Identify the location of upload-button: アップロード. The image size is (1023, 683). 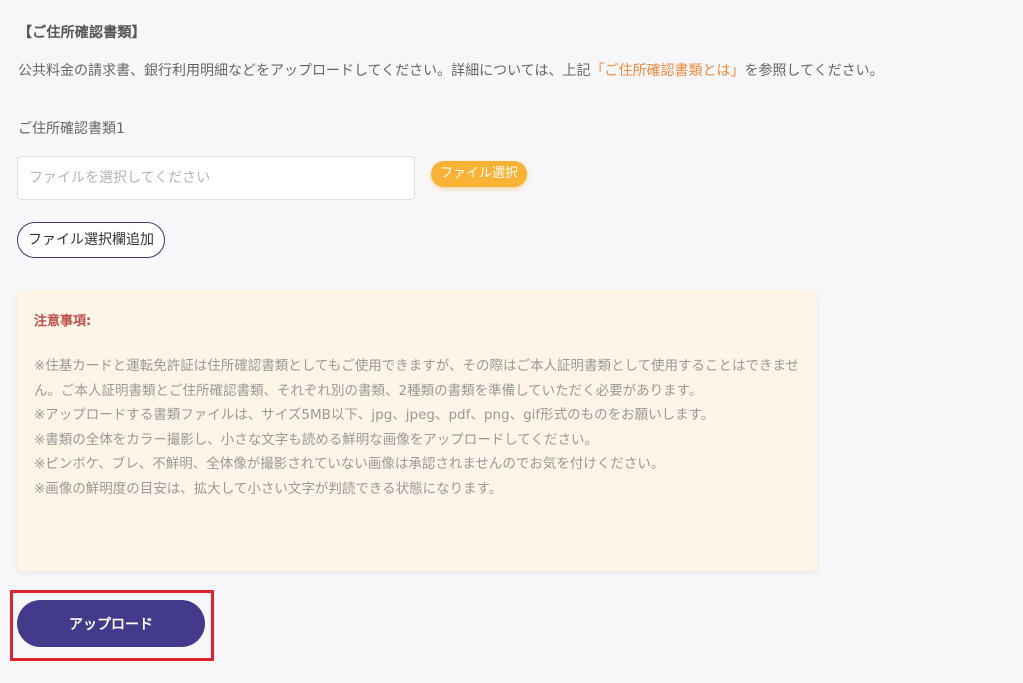
(111, 623).